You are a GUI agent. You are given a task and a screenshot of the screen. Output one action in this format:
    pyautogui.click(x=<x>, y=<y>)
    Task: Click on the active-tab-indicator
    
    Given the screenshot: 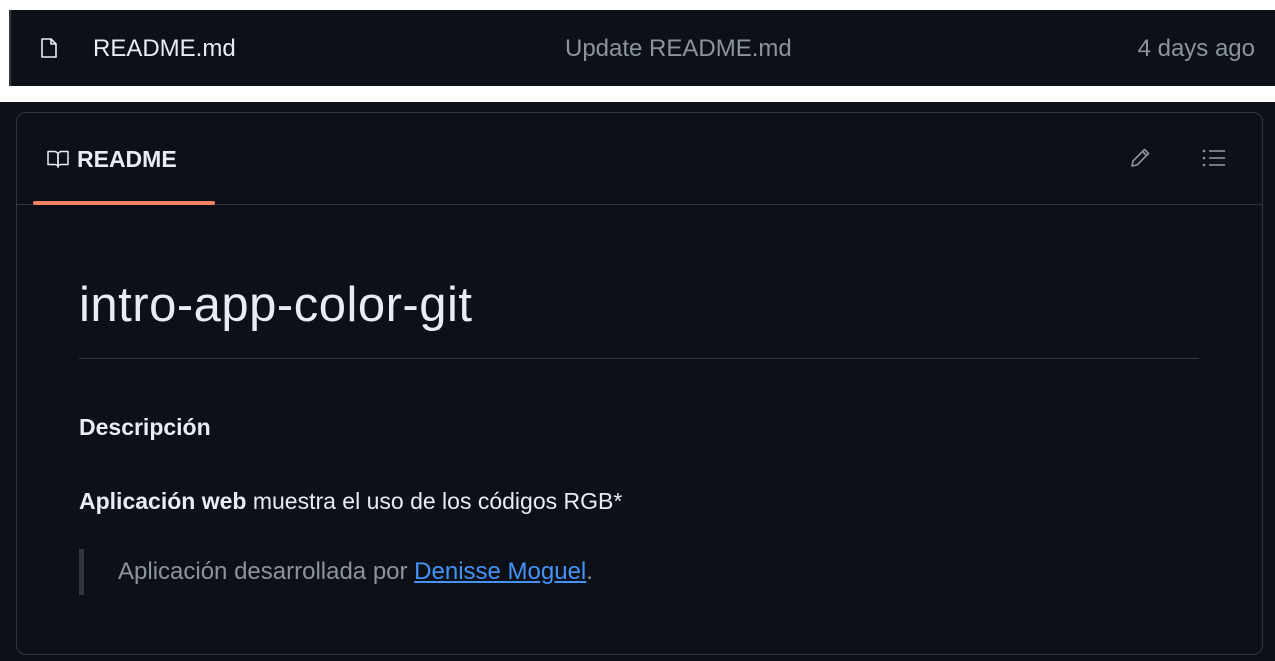 What is the action you would take?
    pyautogui.click(x=124, y=203)
    